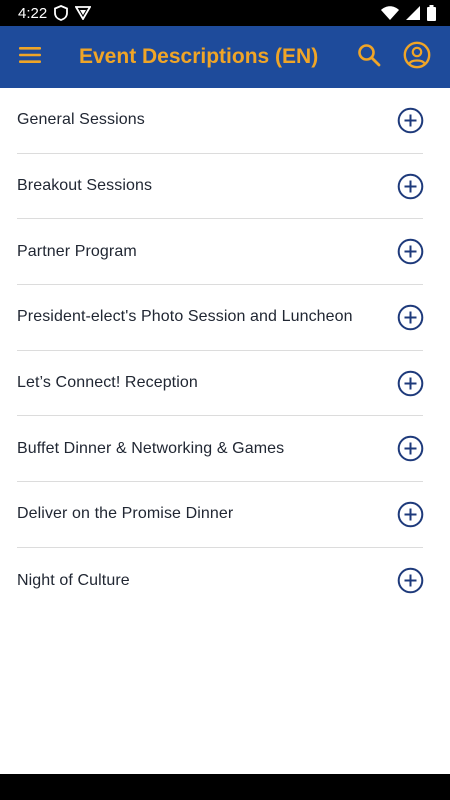 The height and width of the screenshot is (800, 450). I want to click on app-bar-actions, so click(393, 57).